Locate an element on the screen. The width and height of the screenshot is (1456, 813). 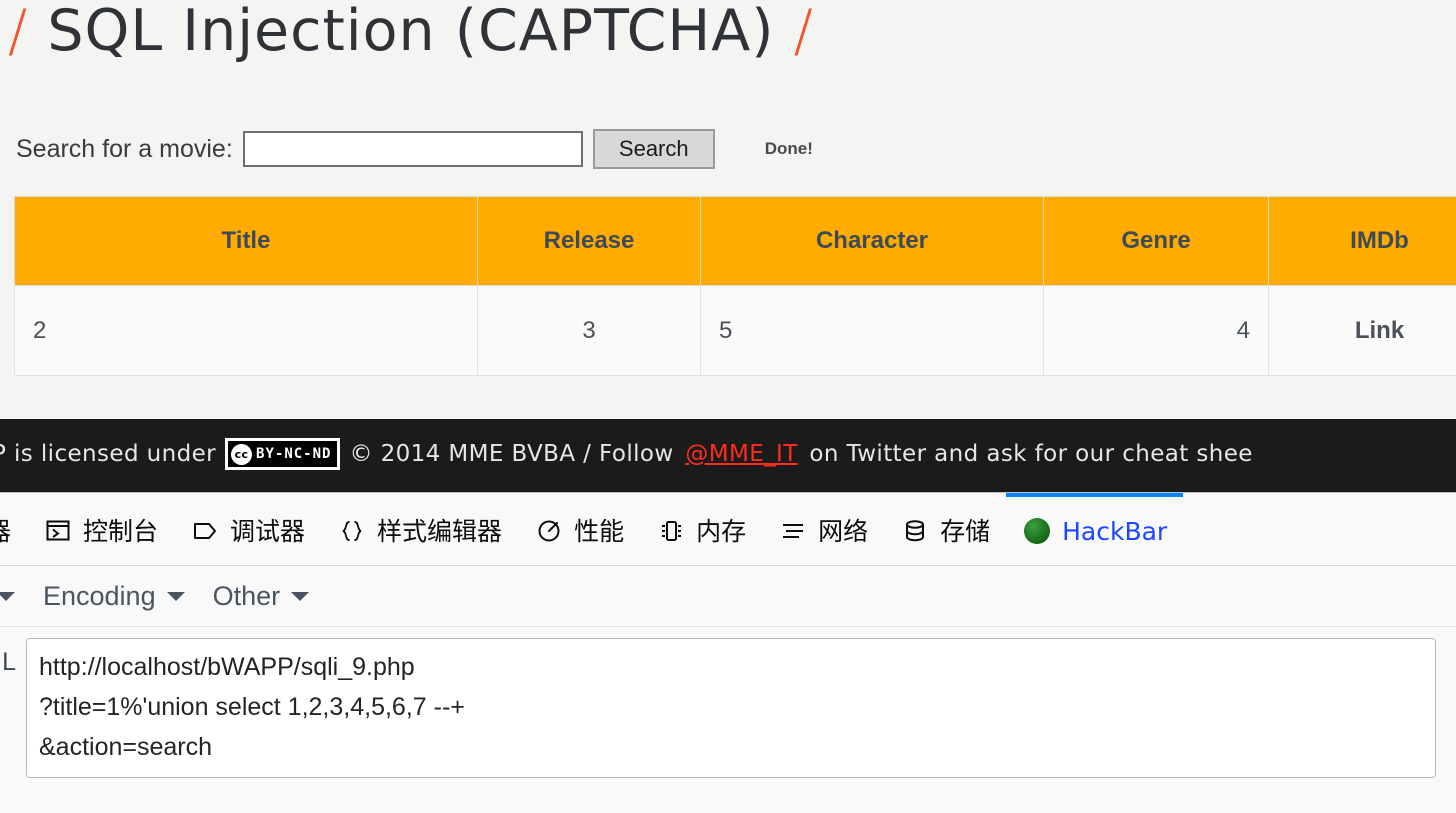
footer-tail-text: on Twitter and ask for our cheat shee is located at coordinates (1030, 454).